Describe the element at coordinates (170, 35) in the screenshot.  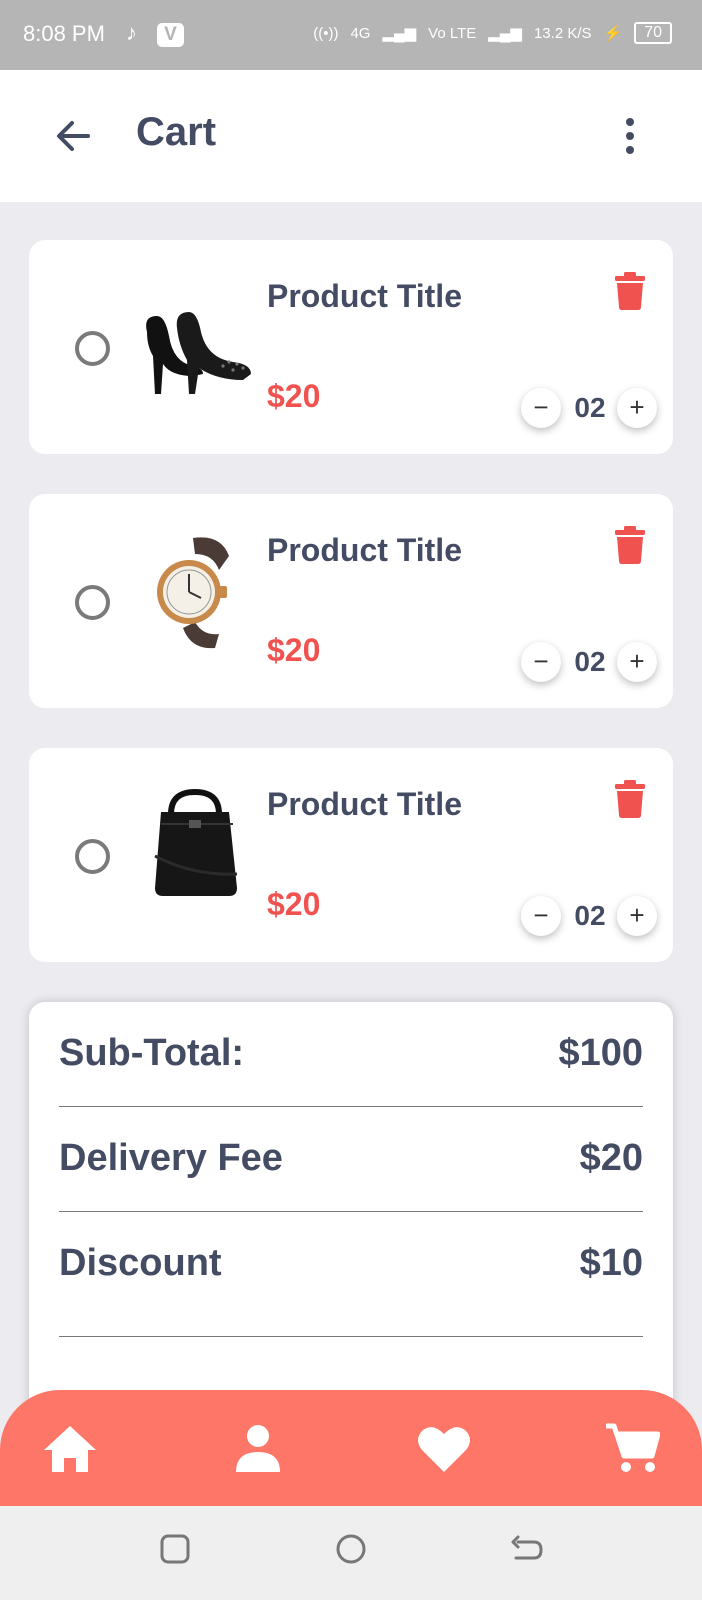
I see `app-badge-icon: V` at that location.